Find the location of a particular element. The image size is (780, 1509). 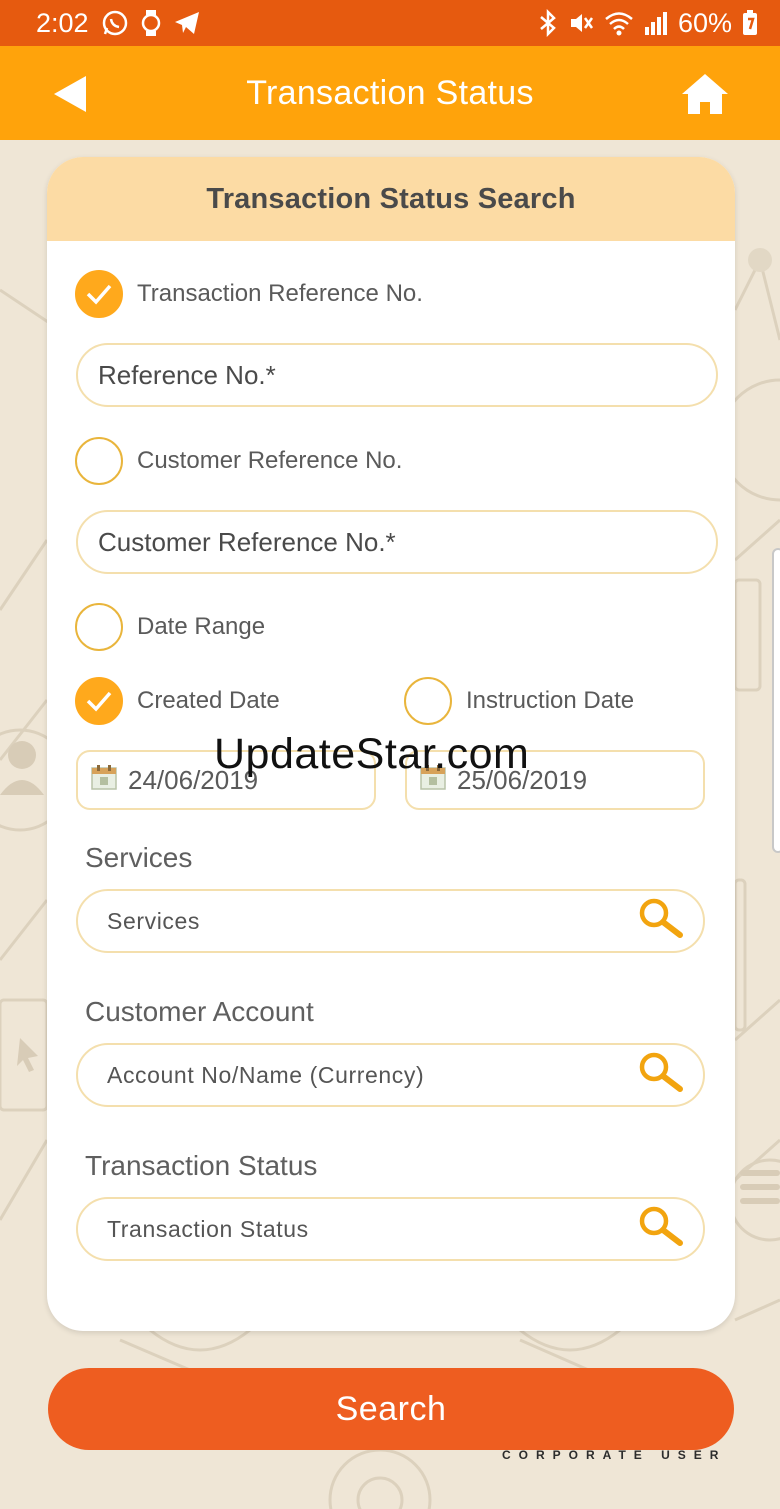

search-button: Search is located at coordinates (391, 1409).